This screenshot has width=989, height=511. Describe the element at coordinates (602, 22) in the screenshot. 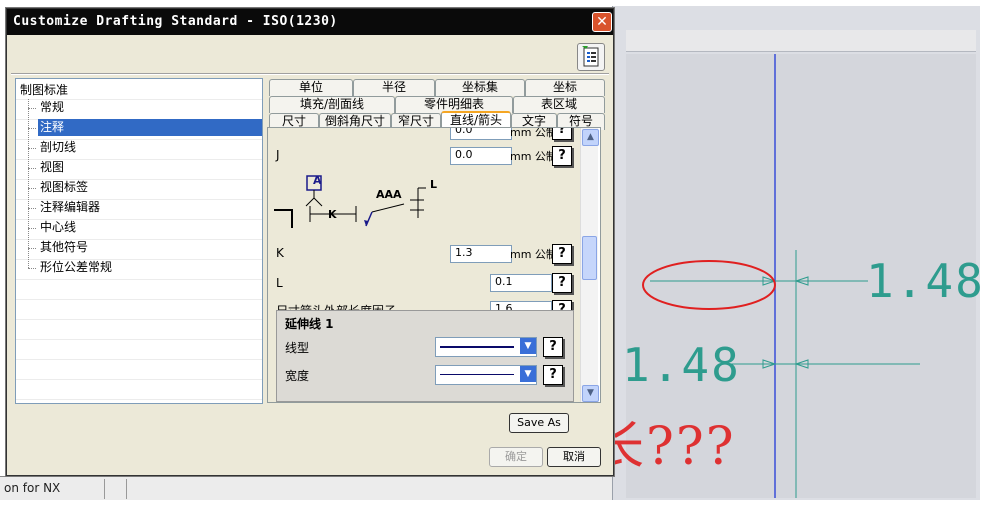

I see `close-button: ✕` at that location.